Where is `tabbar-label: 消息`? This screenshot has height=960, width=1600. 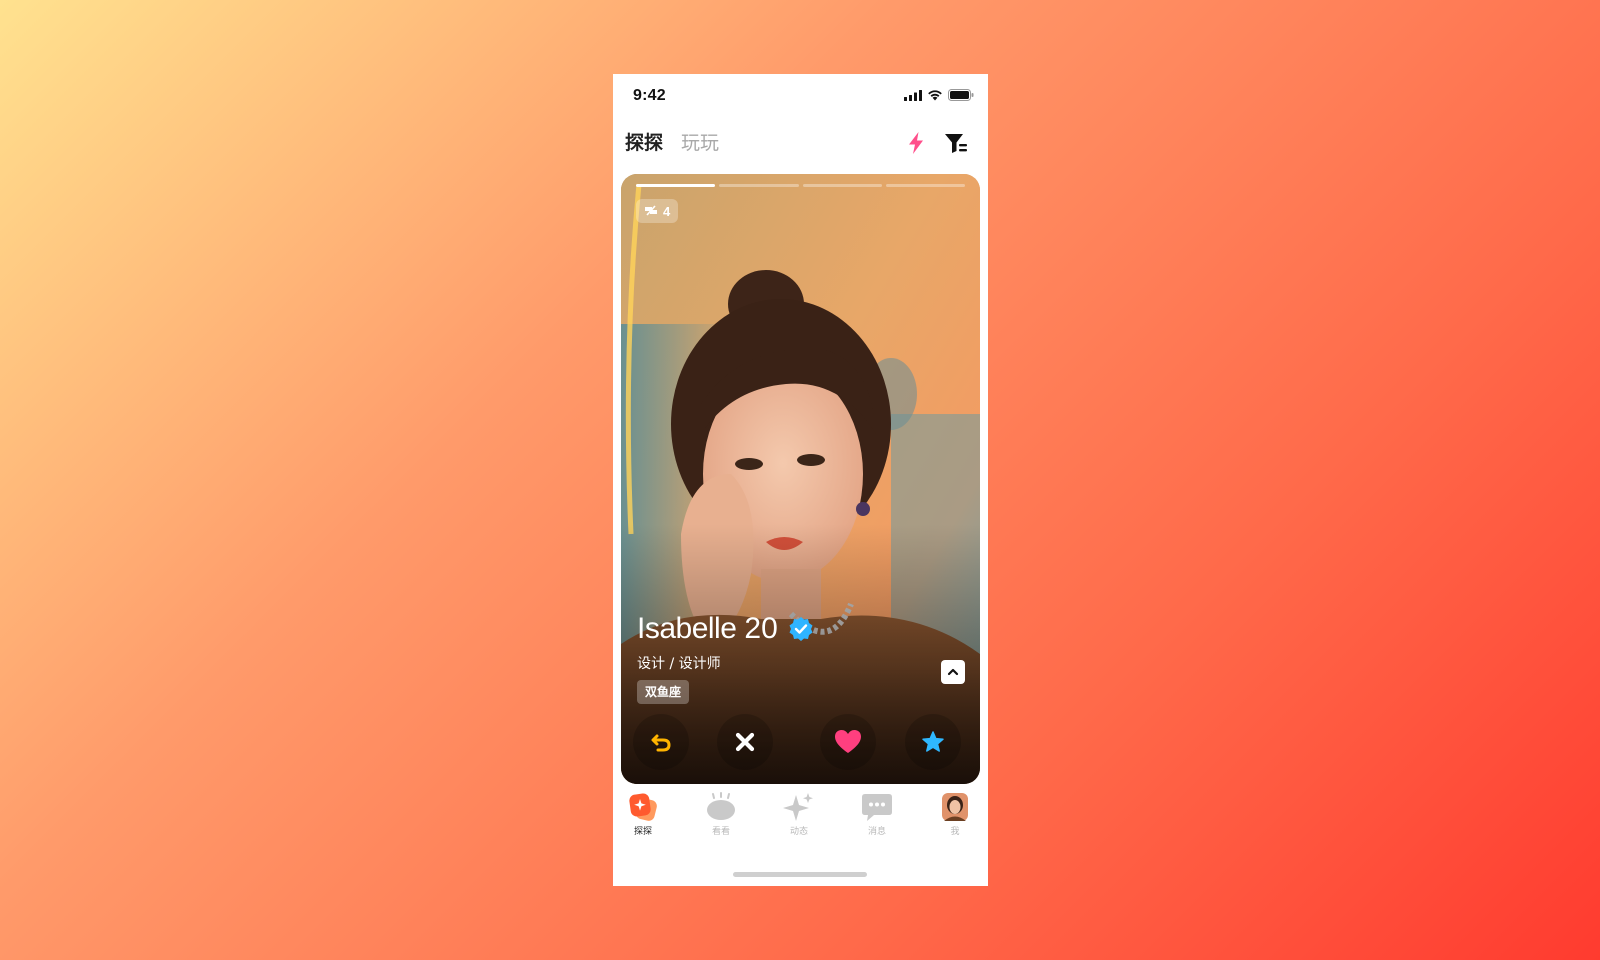 tabbar-label: 消息 is located at coordinates (876, 832).